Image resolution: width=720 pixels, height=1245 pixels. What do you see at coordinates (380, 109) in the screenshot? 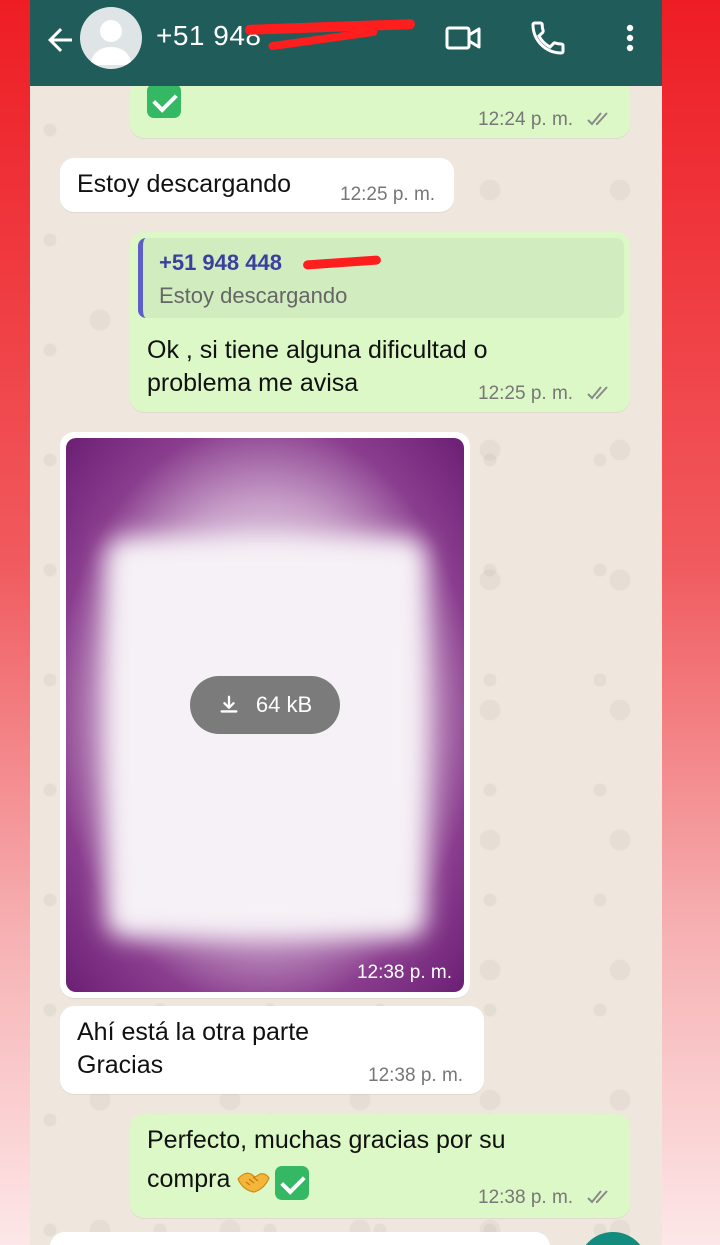
I see `message-bubble-outgoing: 12:24 p. m.` at bounding box center [380, 109].